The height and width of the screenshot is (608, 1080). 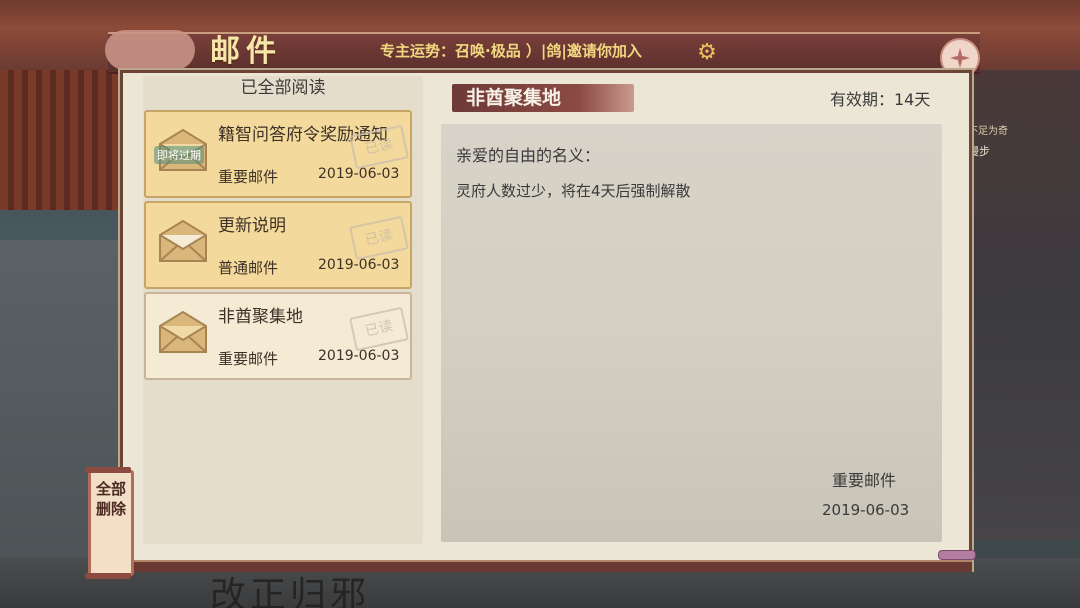 What do you see at coordinates (290, 591) in the screenshot?
I see `background-banner-text: 改正归邪` at bounding box center [290, 591].